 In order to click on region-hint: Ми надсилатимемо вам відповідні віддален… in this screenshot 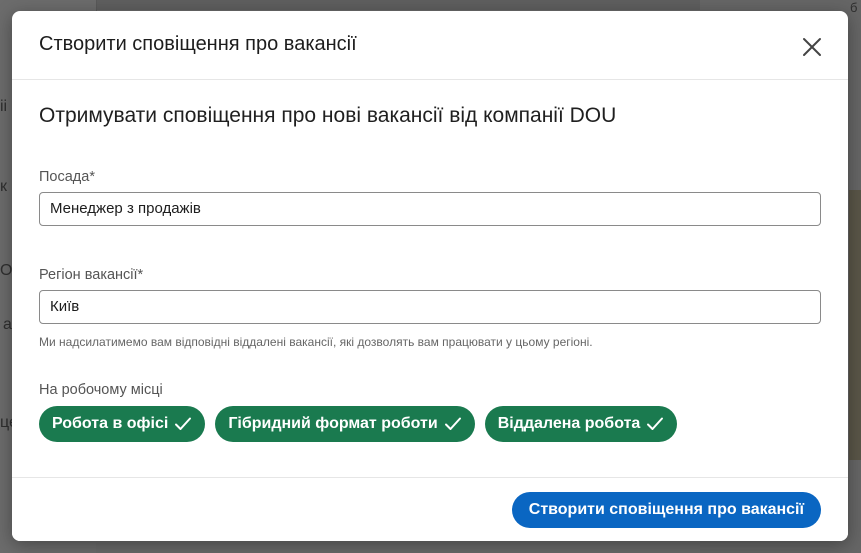, I will do `click(316, 342)`.